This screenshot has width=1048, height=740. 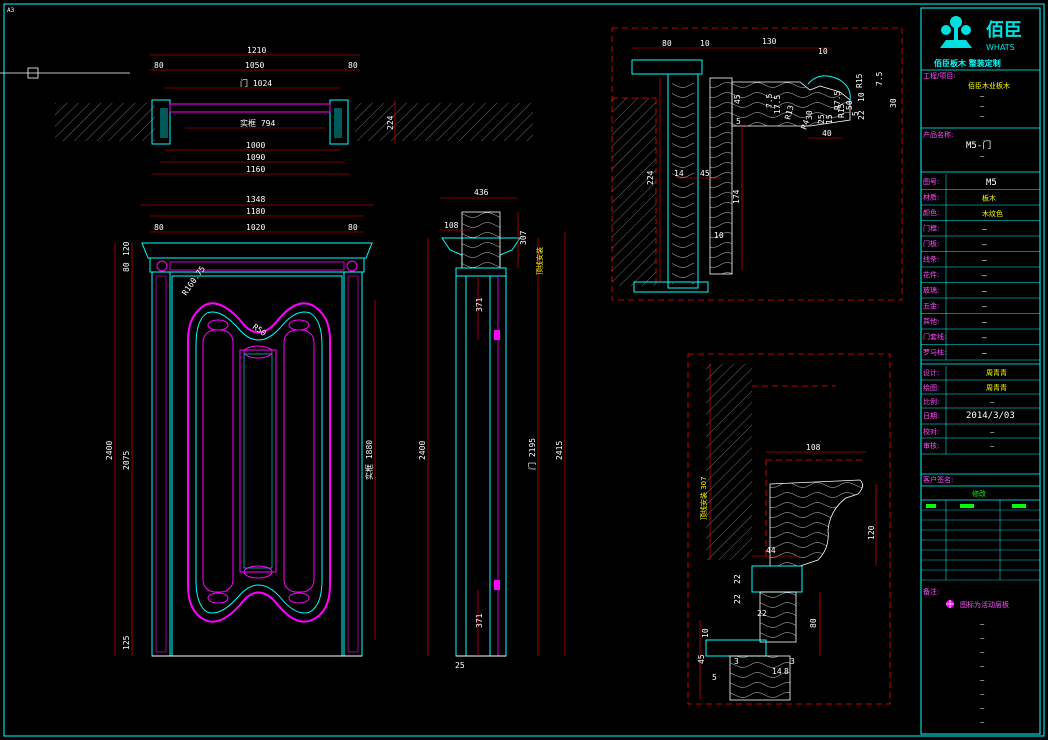 What do you see at coordinates (931, 401) in the screenshot?
I see `scale-label: 比例:` at bounding box center [931, 401].